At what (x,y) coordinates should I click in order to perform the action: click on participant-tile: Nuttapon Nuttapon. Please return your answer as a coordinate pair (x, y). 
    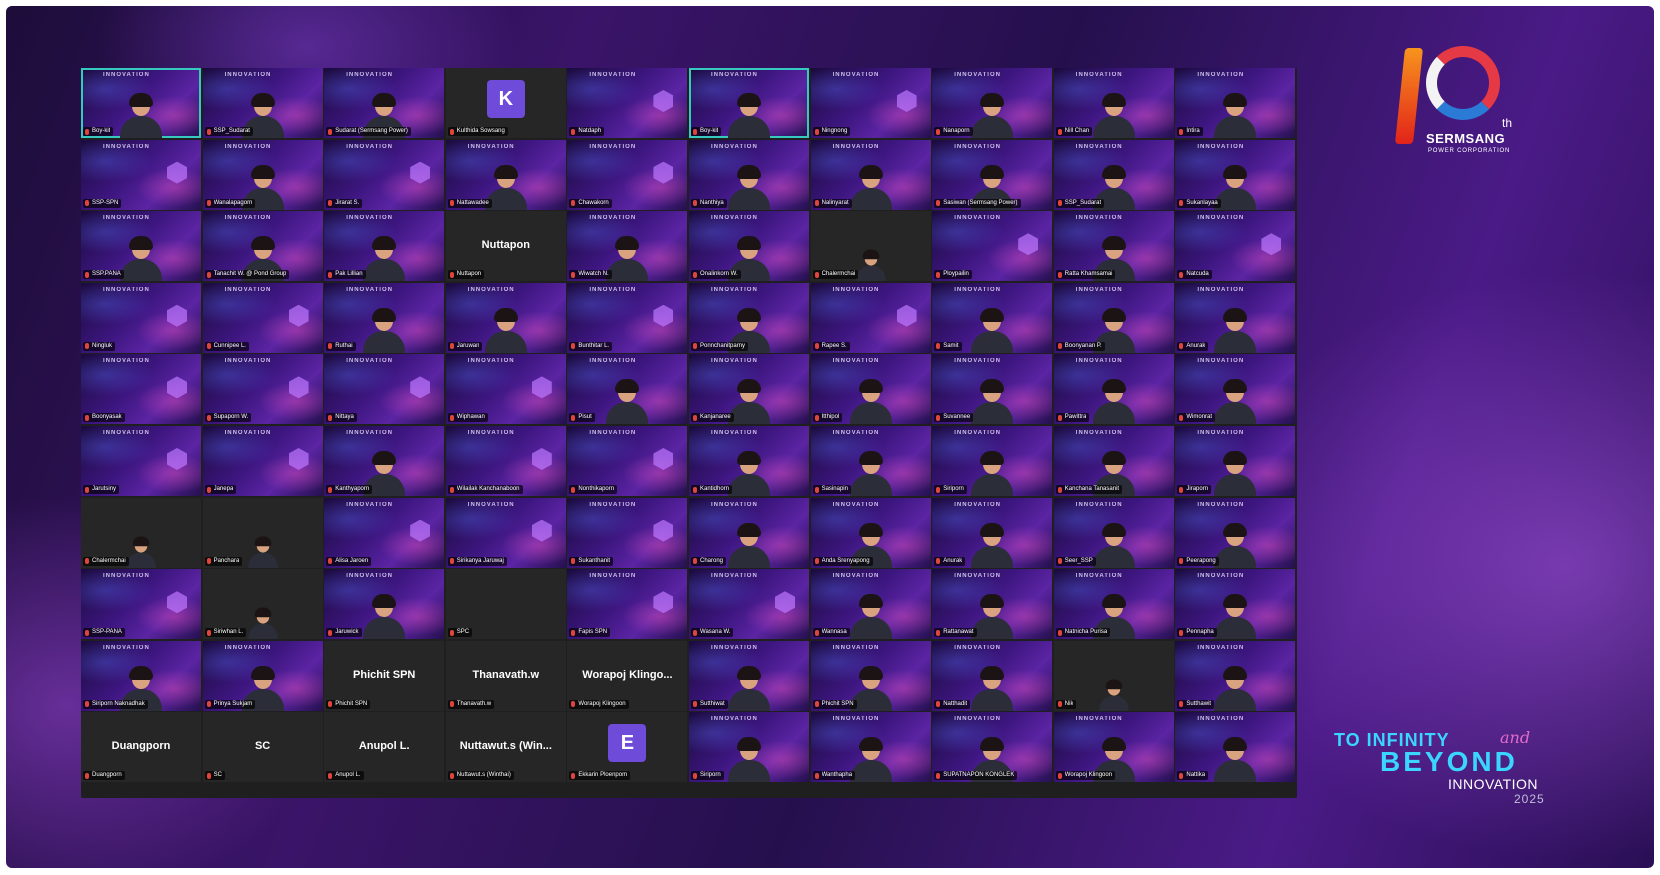
    Looking at the image, I should click on (505, 246).